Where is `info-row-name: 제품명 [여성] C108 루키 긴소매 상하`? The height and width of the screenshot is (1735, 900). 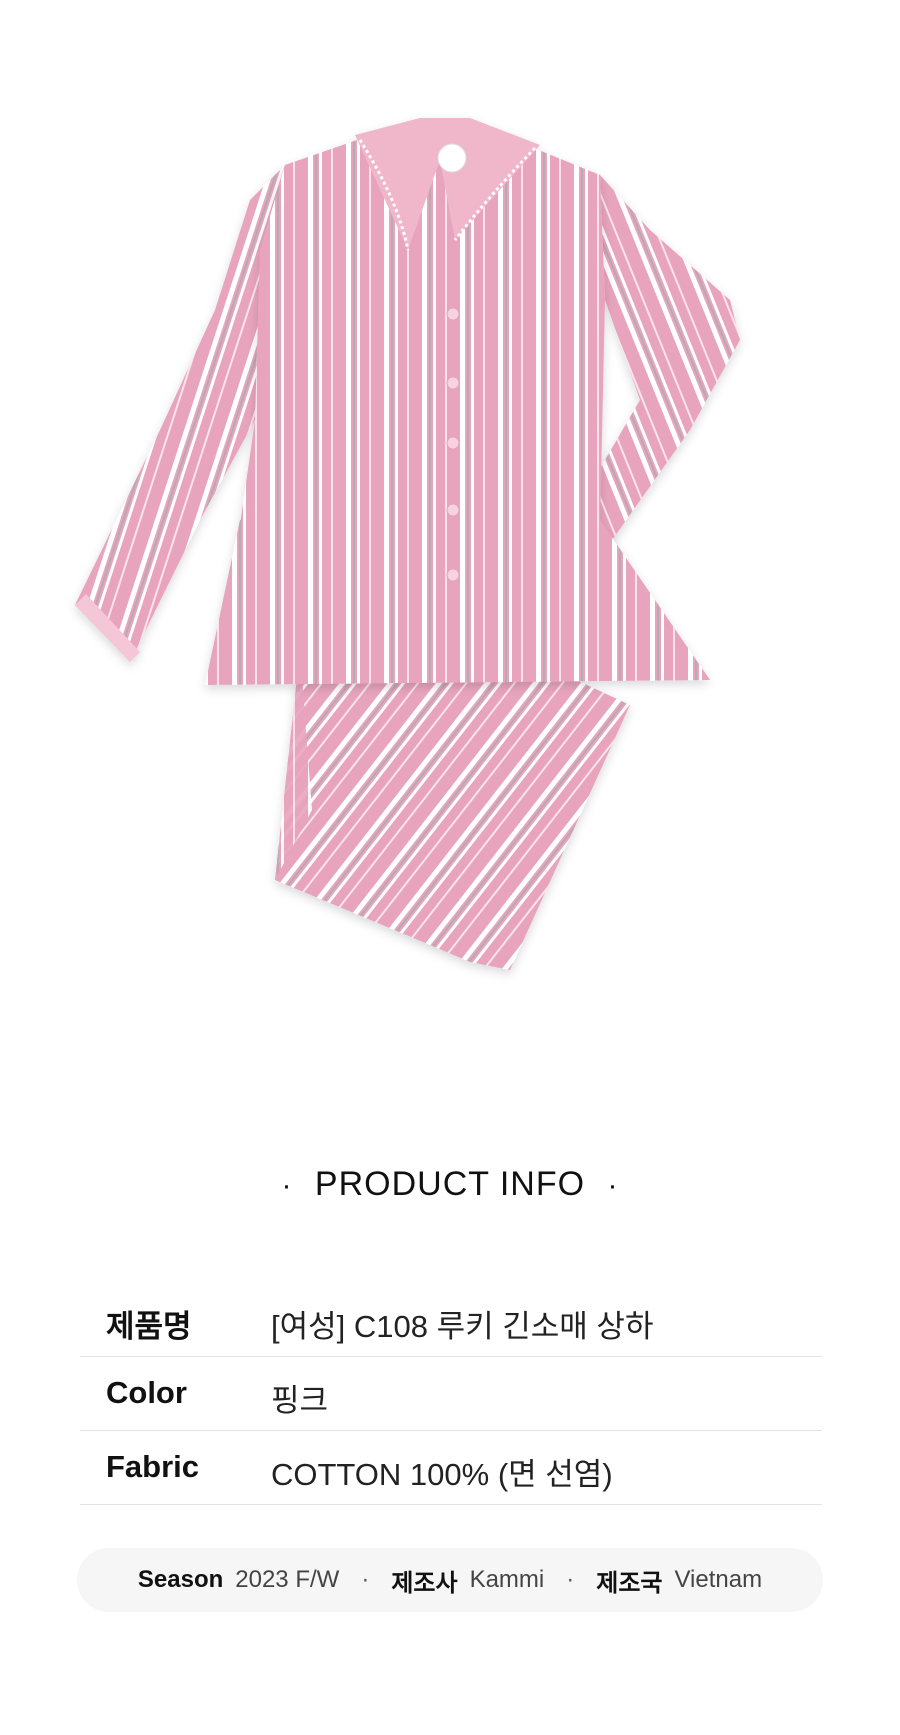 info-row-name: 제품명 [여성] C108 루키 긴소매 상하 is located at coordinates (451, 1320).